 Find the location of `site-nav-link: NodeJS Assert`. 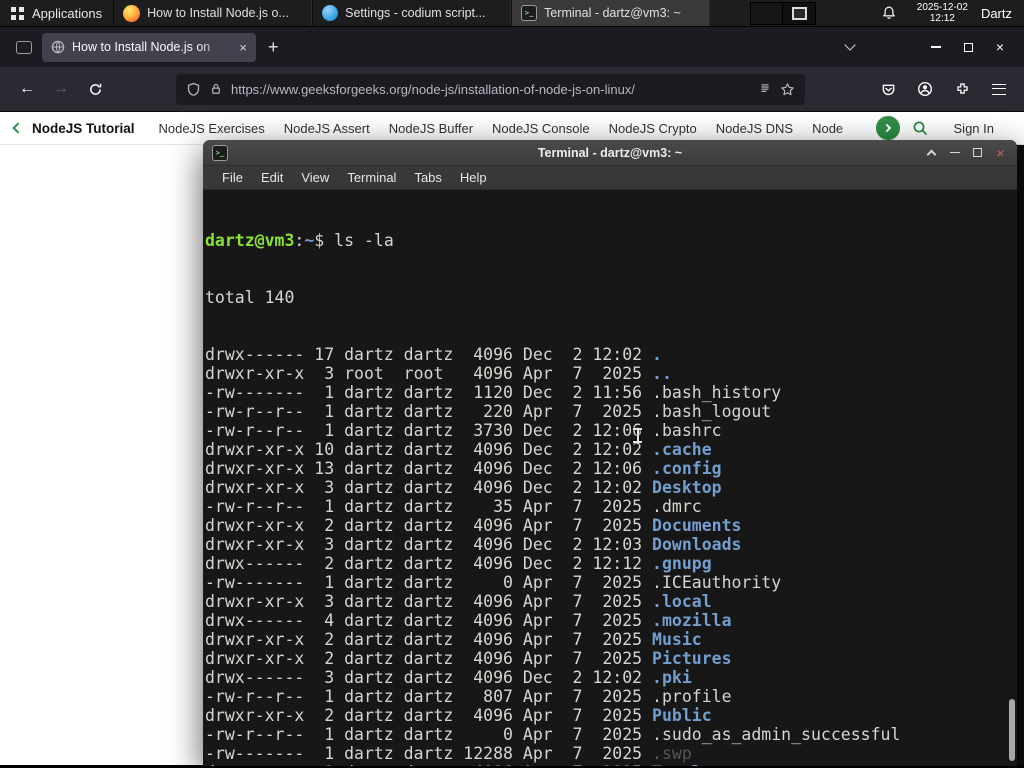

site-nav-link: NodeJS Assert is located at coordinates (327, 128).